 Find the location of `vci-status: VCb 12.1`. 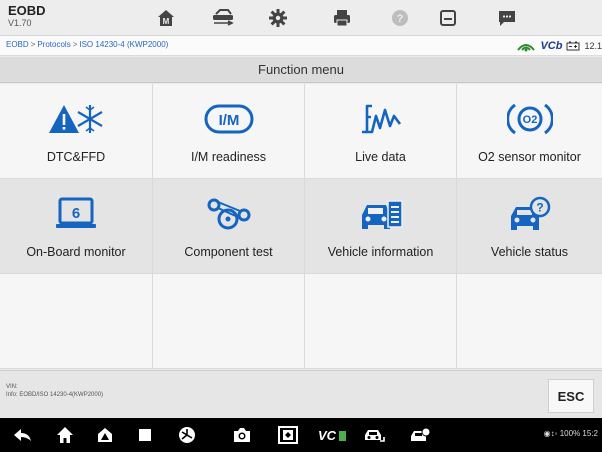

vci-status: VCb 12.1 is located at coordinates (559, 46).